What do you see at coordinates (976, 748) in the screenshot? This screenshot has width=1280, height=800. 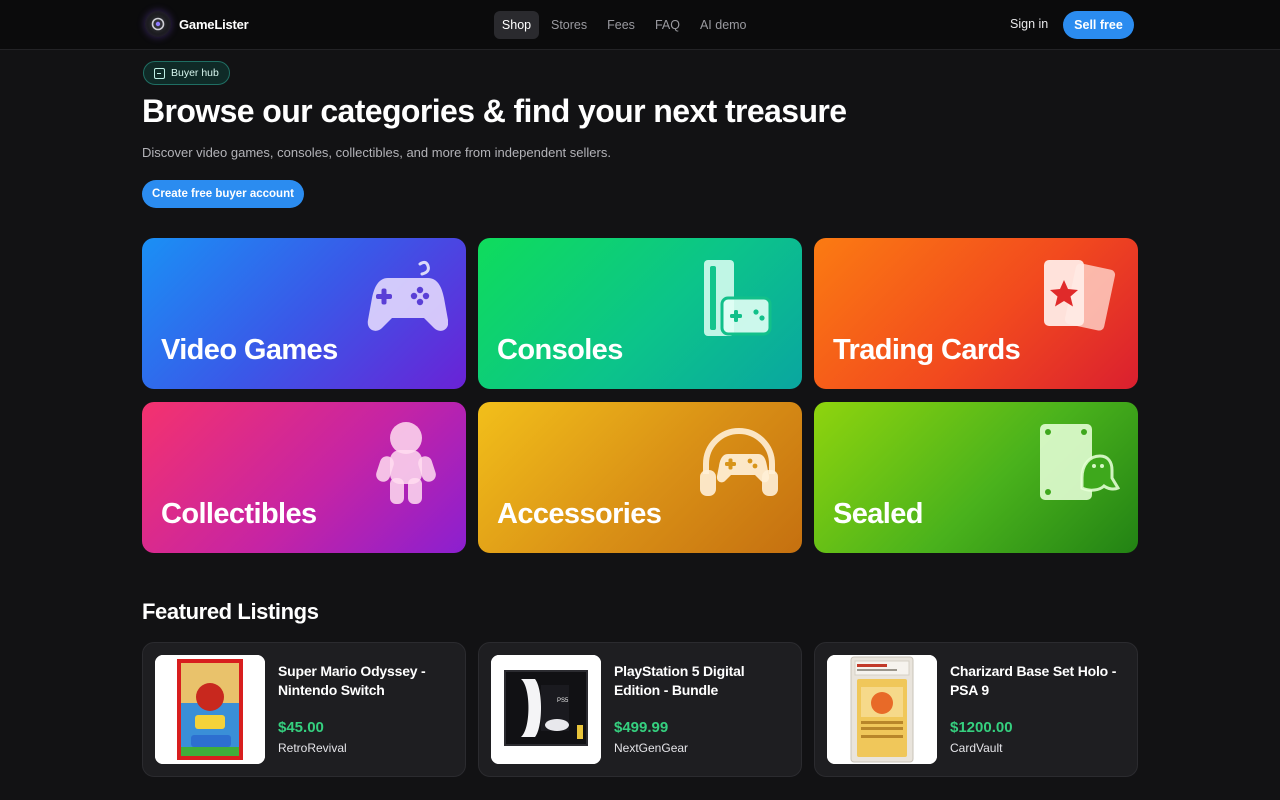 I see `listing-seller: CardVault` at bounding box center [976, 748].